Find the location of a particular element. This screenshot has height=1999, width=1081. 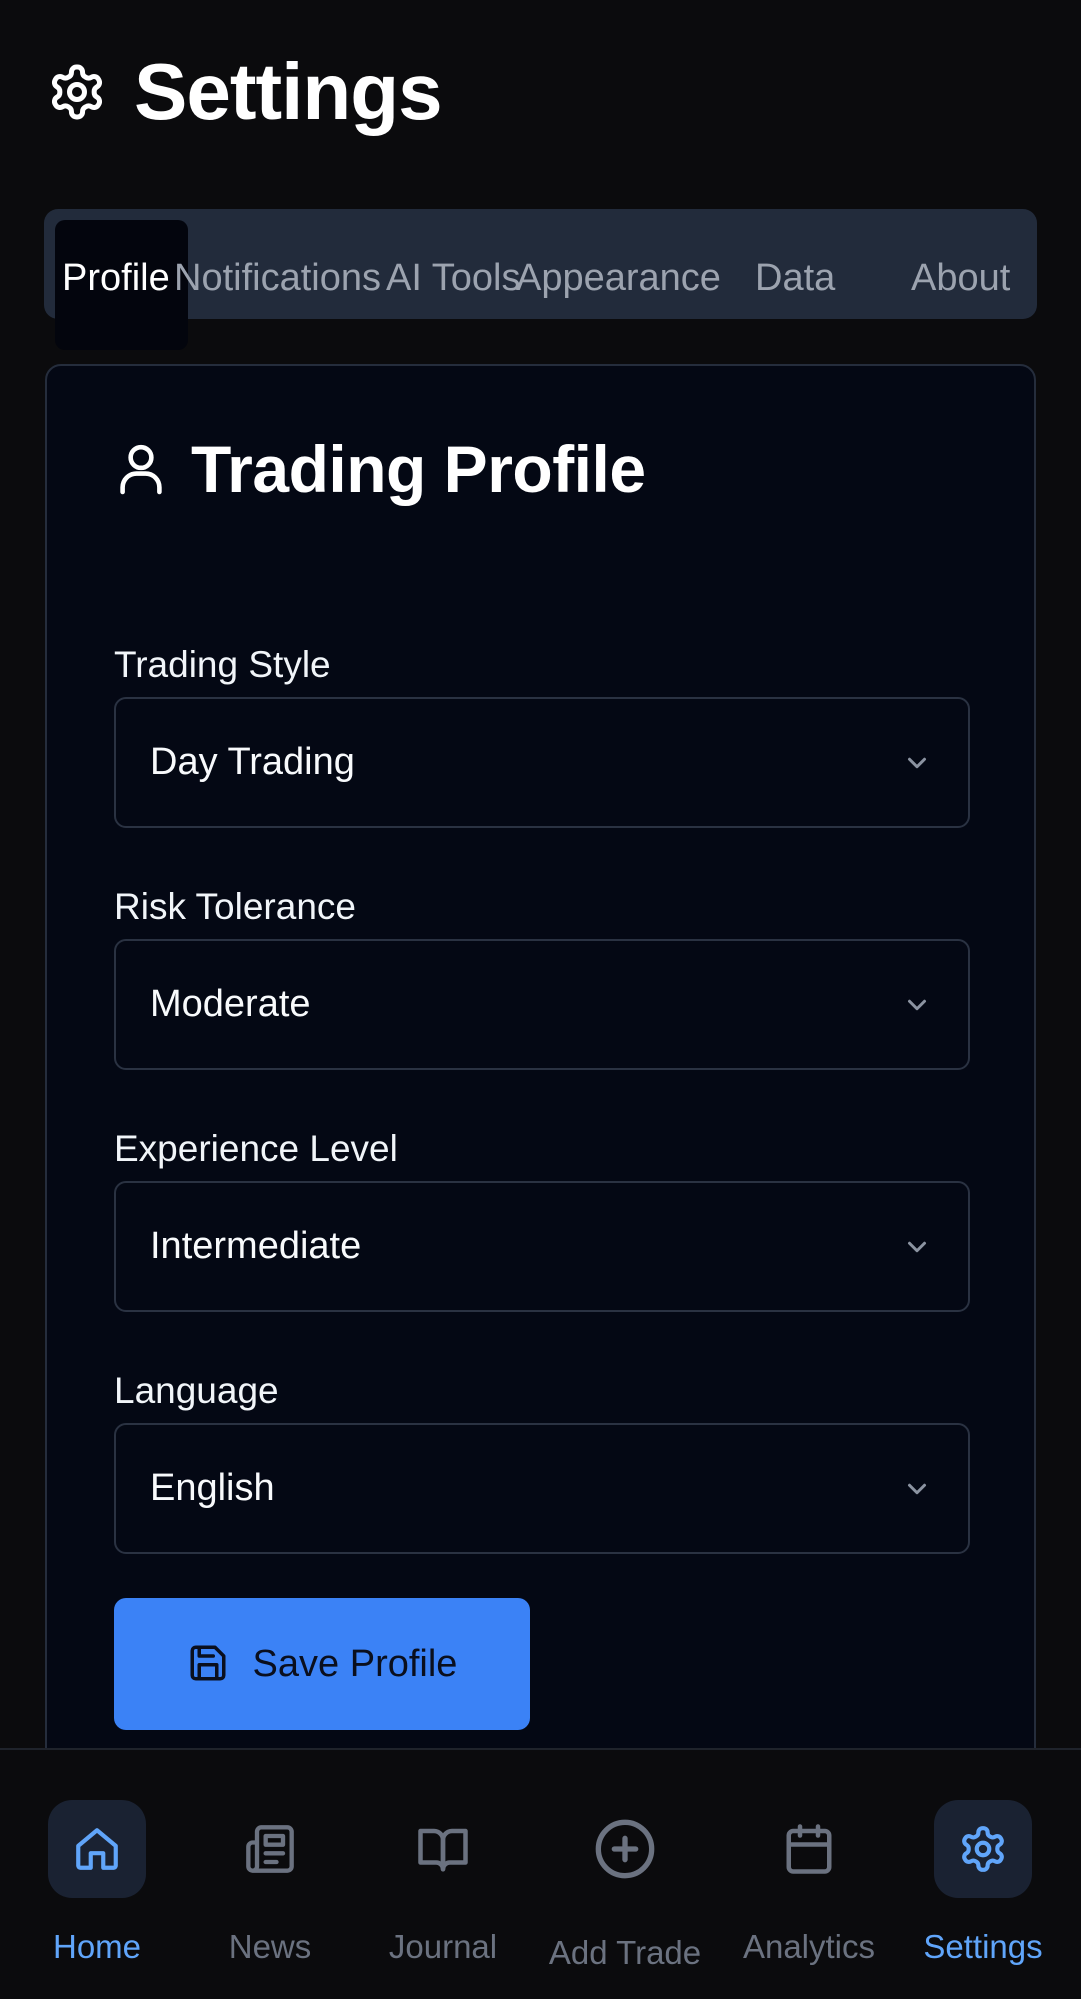

card-title: Trading Profile is located at coordinates (418, 469).